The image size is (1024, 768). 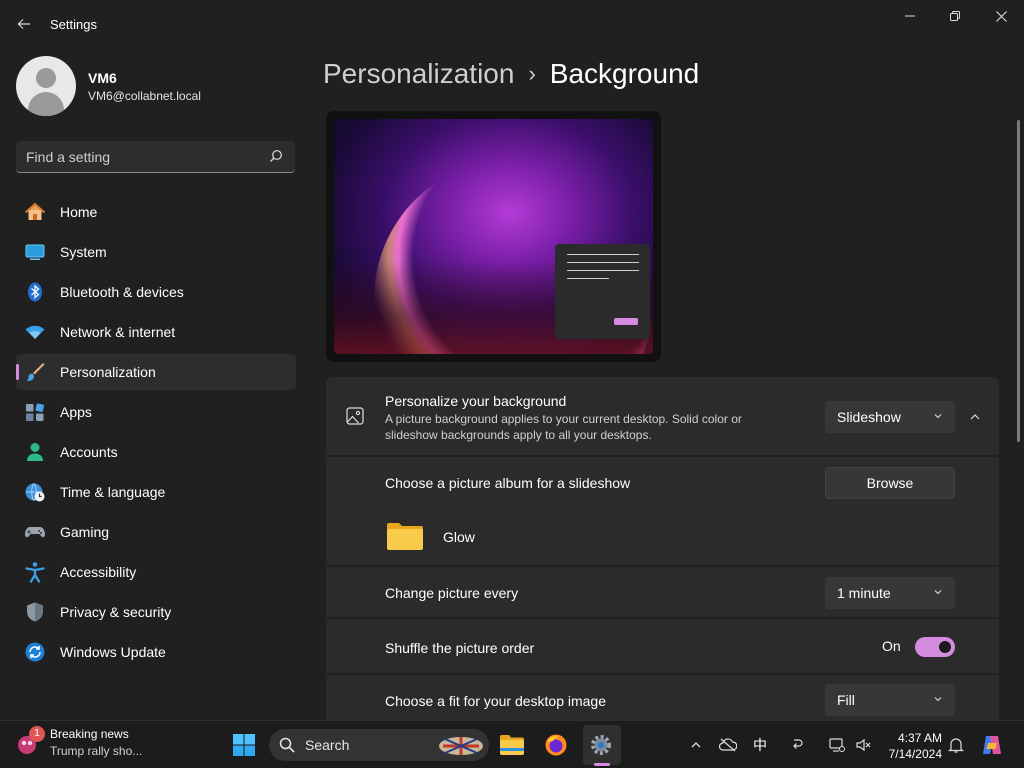 What do you see at coordinates (624, 73) in the screenshot?
I see `page-title: Background` at bounding box center [624, 73].